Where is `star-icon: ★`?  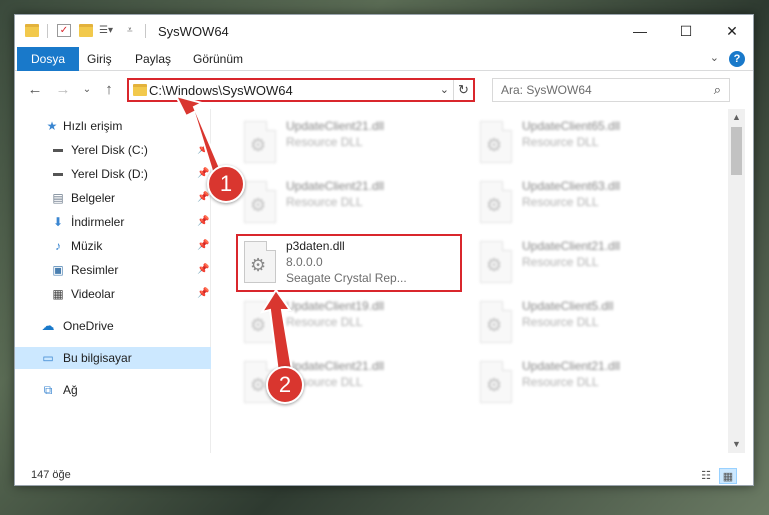
star-icon: ★ is located at coordinates (52, 126).